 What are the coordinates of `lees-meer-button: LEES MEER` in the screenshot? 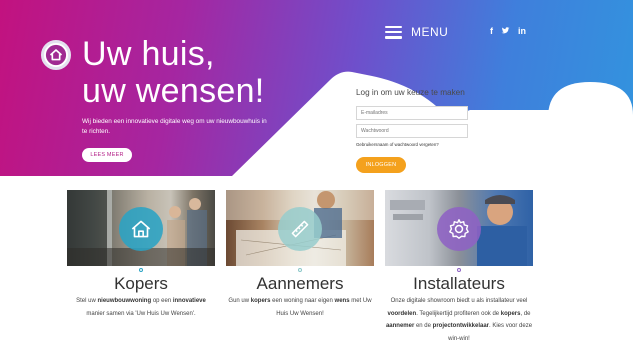 It's located at (107, 155).